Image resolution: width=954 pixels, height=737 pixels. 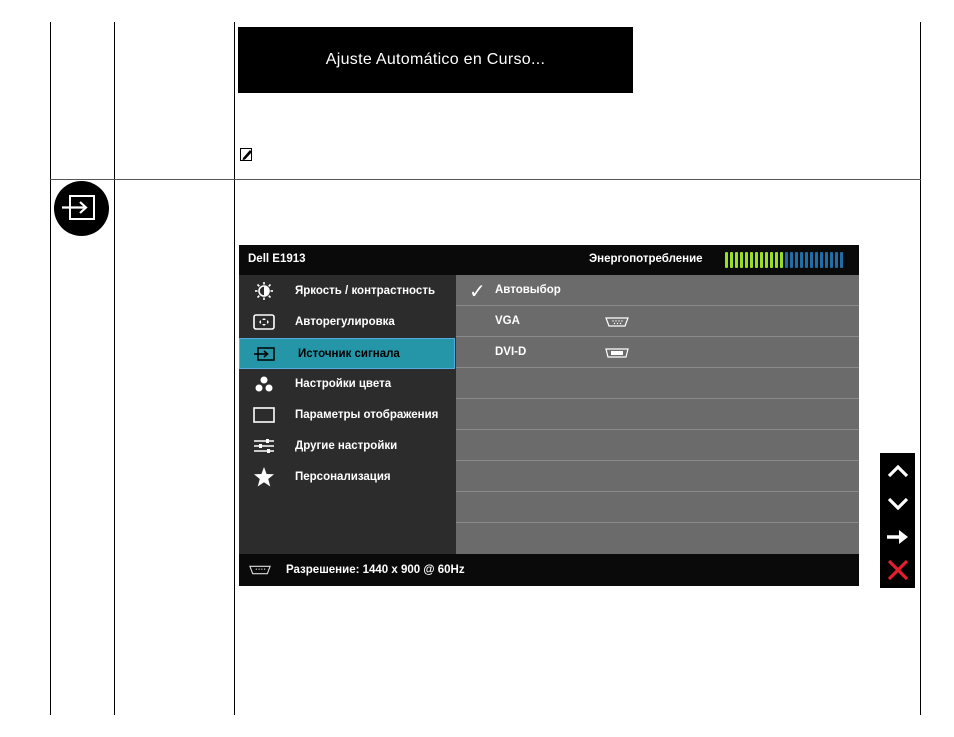 I want to click on up-button, so click(x=897, y=470).